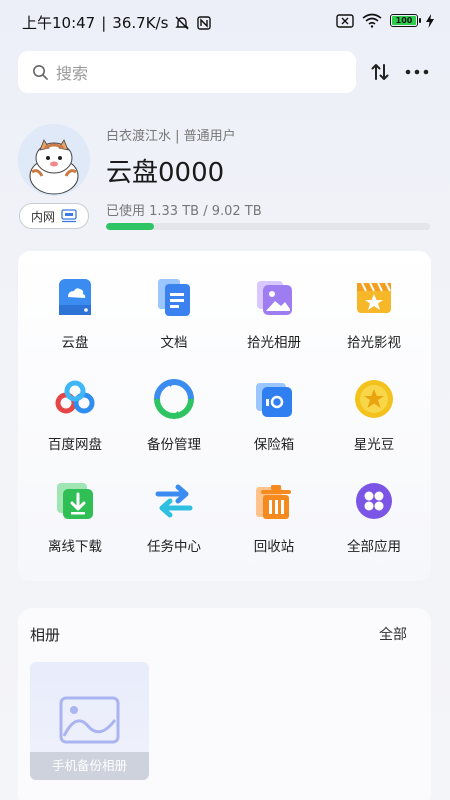 The height and width of the screenshot is (800, 450). I want to click on album-view-all-link: 全部, so click(393, 634).